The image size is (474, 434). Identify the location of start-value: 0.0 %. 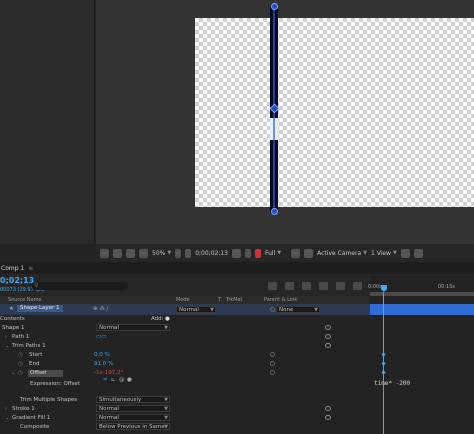
(102, 355).